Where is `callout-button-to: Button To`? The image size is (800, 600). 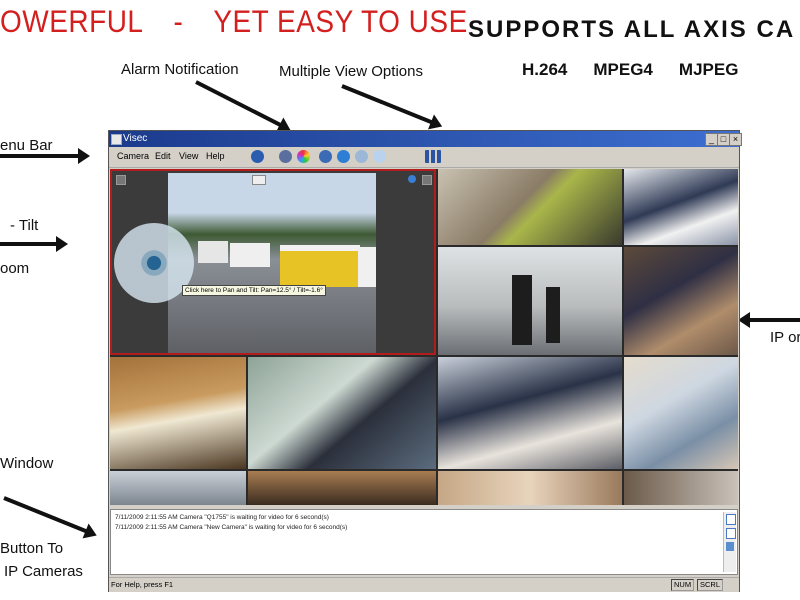
callout-button-to: Button To is located at coordinates (32, 548).